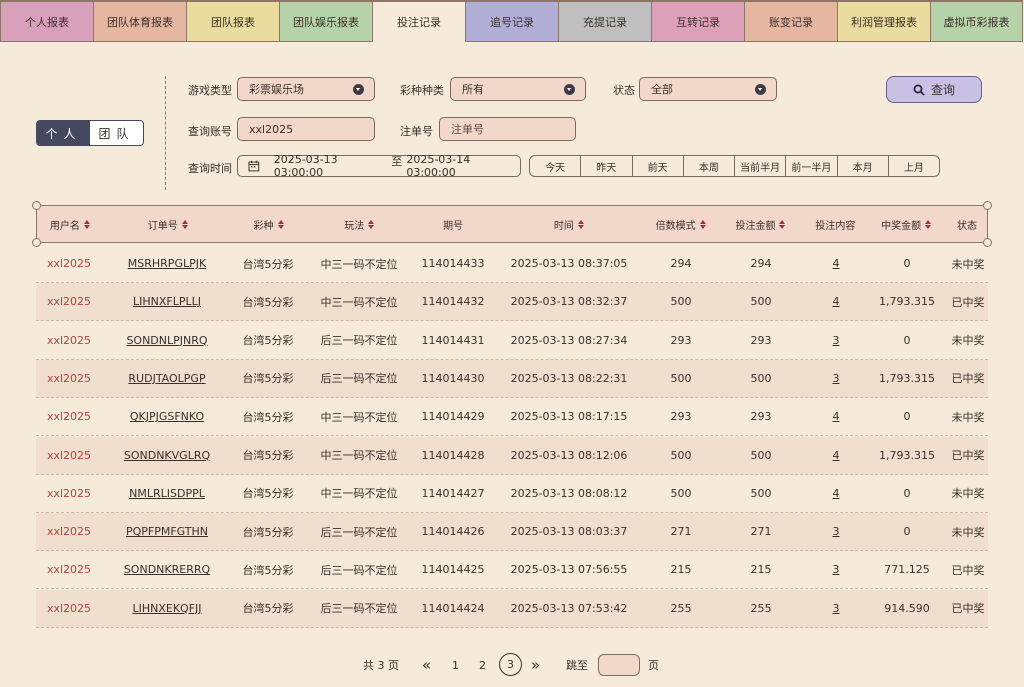  What do you see at coordinates (418, 21) in the screenshot?
I see `tab-4: 投注记录` at bounding box center [418, 21].